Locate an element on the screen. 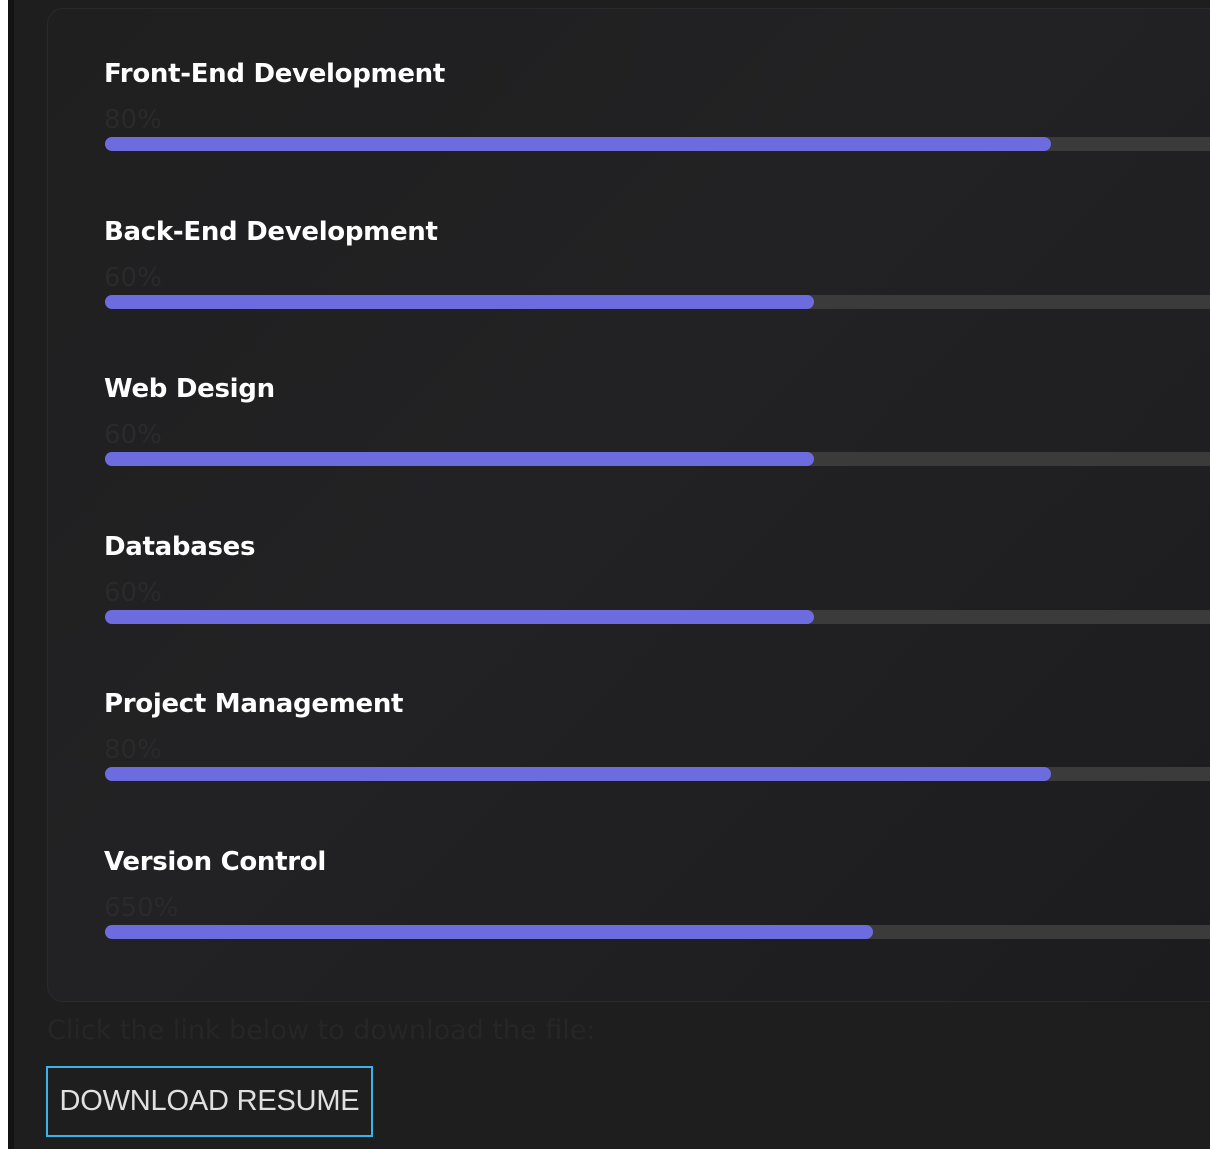  skill-item-version-control: Version Control 650% is located at coordinates (657, 896).